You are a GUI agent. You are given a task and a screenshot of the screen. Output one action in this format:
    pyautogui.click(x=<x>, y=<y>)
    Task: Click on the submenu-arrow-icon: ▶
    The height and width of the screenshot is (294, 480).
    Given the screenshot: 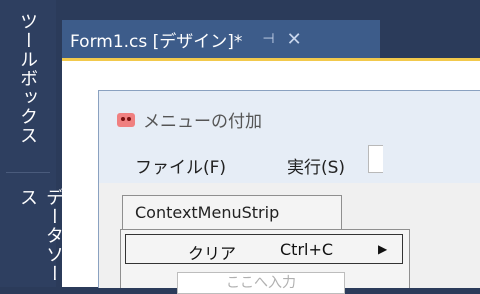 What is the action you would take?
    pyautogui.click(x=383, y=249)
    